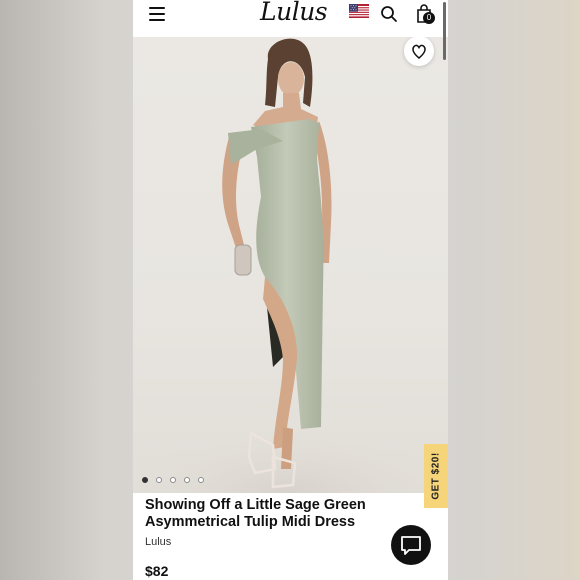 This screenshot has height=580, width=580. Describe the element at coordinates (444, 31) in the screenshot. I see `scrollbar` at that location.